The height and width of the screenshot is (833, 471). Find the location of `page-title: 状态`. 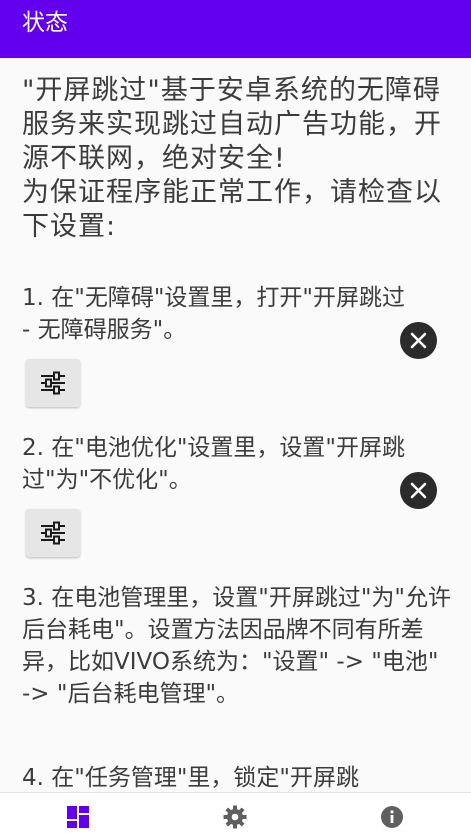

page-title: 状态 is located at coordinates (45, 23).